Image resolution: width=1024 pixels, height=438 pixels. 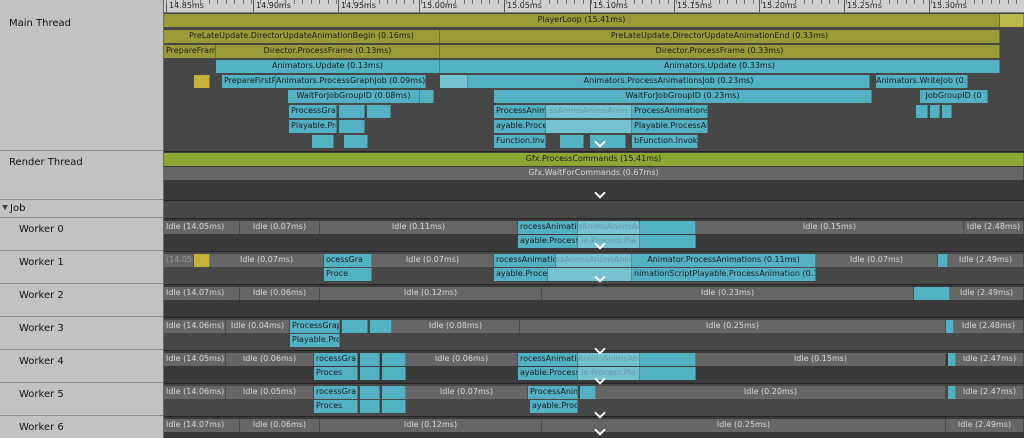 What do you see at coordinates (609, 359) in the screenshot?
I see `marker-w4-pale: AnimsAnimsAnim` at bounding box center [609, 359].